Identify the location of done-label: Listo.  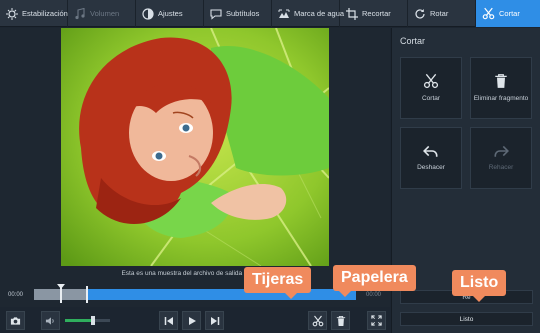
(466, 319).